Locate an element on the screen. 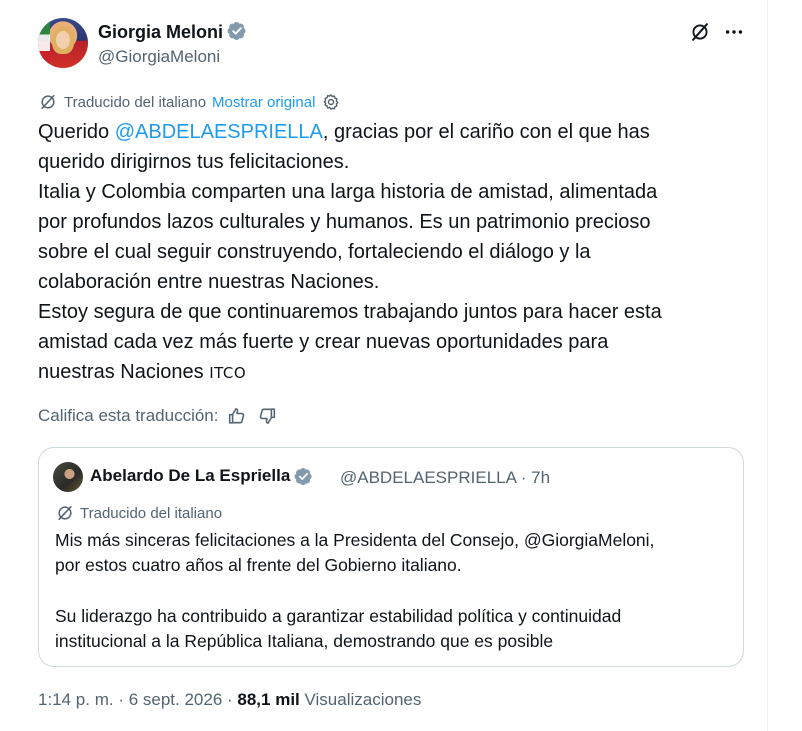 This screenshot has height=731, width=802. quoted-translation-bar: Traducido del italiano is located at coordinates (138, 513).